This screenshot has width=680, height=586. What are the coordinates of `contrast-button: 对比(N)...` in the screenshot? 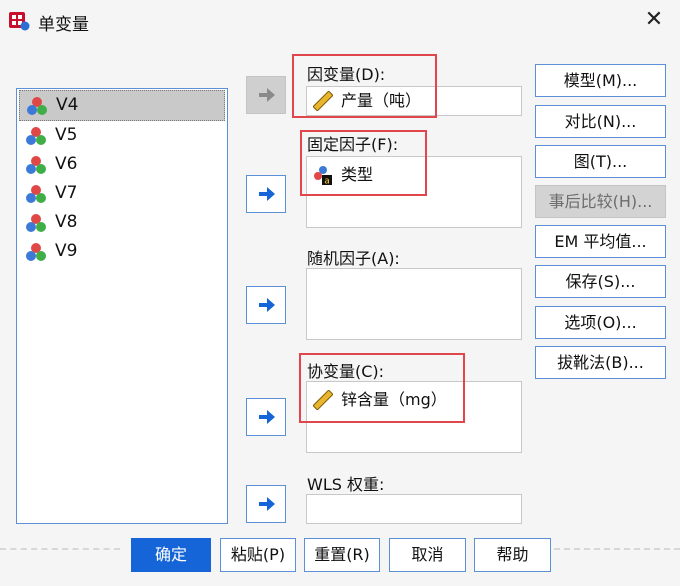 It's located at (600, 121).